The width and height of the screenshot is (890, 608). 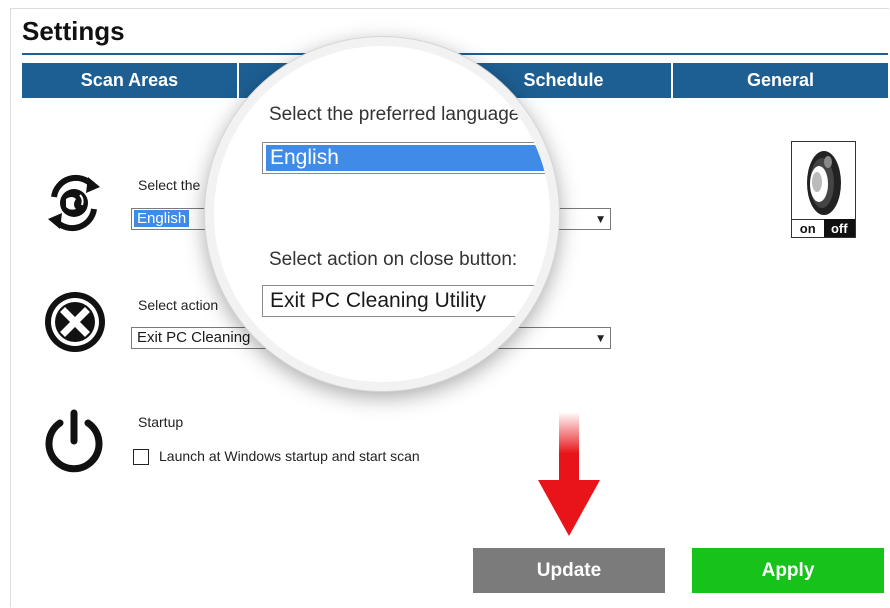 I want to click on zoomed-language-label: Select the preferred language:, so click(x=397, y=114).